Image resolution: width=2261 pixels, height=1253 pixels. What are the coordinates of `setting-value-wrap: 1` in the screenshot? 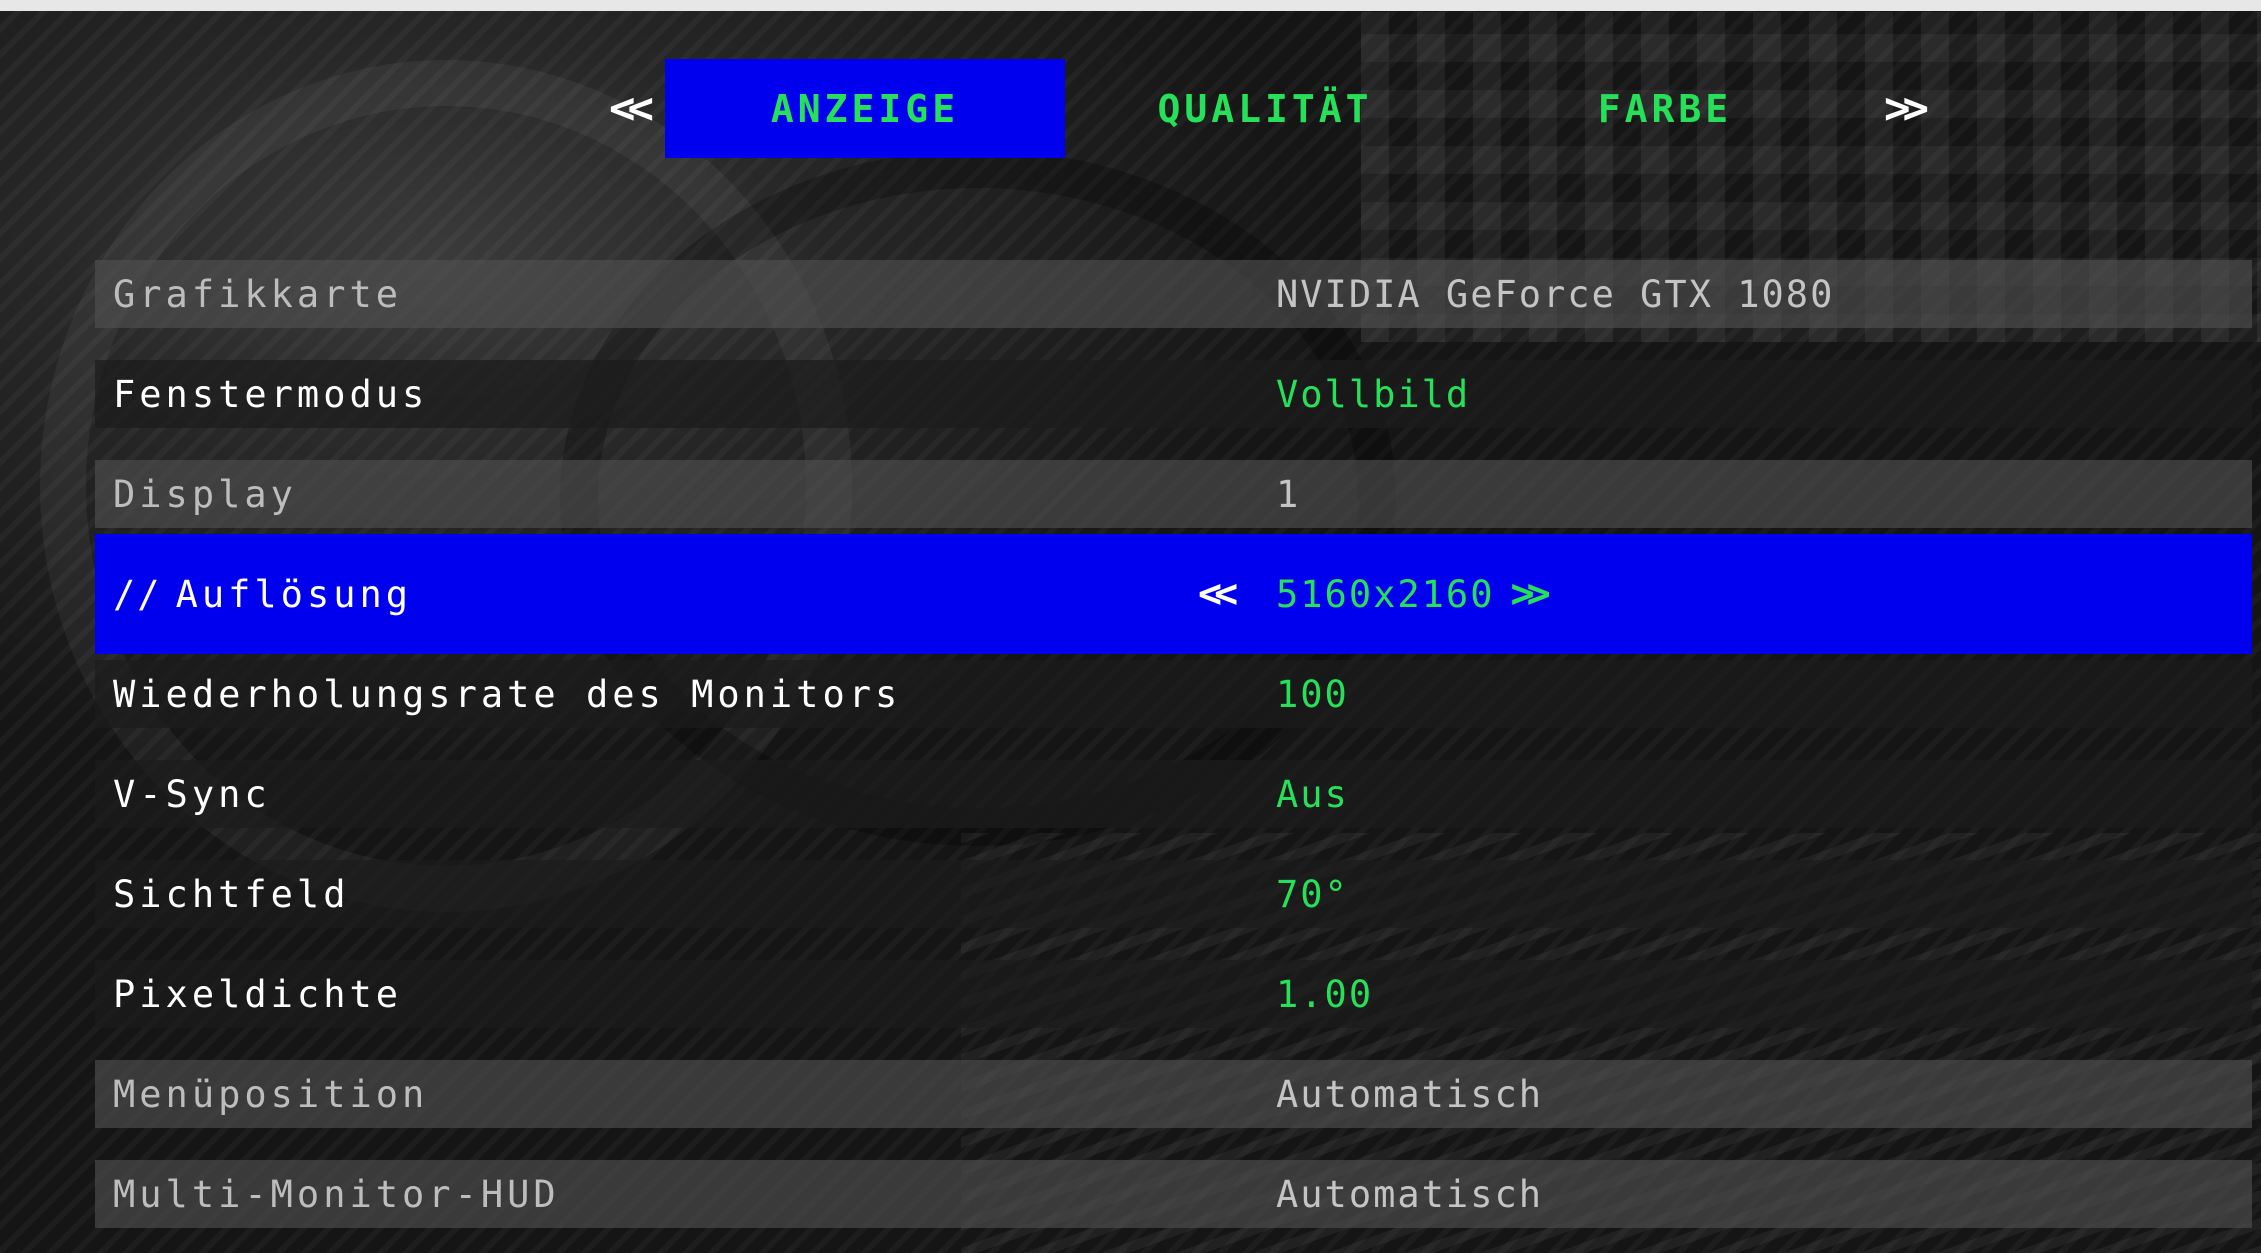 It's located at (1288, 494).